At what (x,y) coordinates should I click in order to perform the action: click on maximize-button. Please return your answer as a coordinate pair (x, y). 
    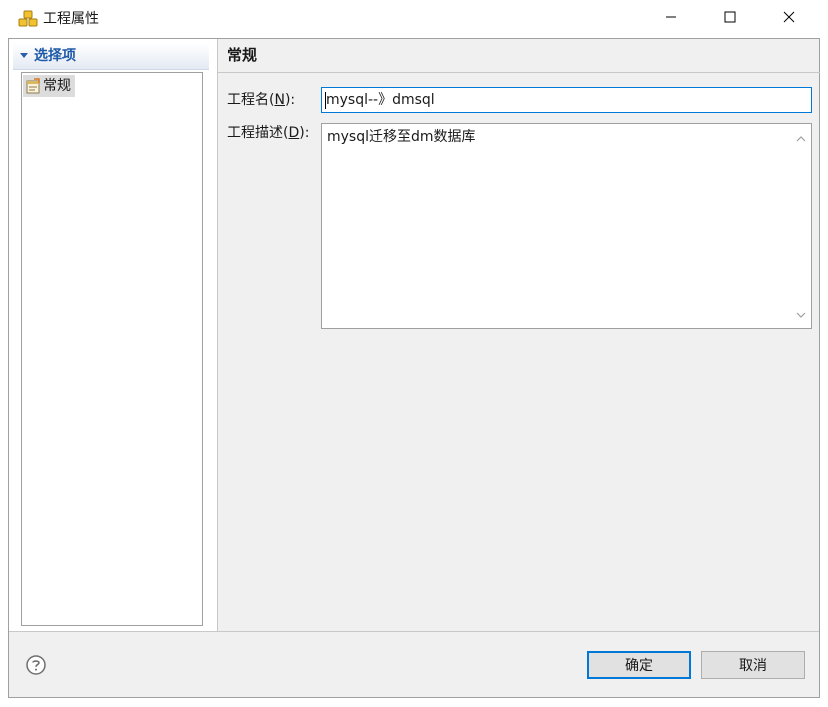
    Looking at the image, I should click on (730, 19).